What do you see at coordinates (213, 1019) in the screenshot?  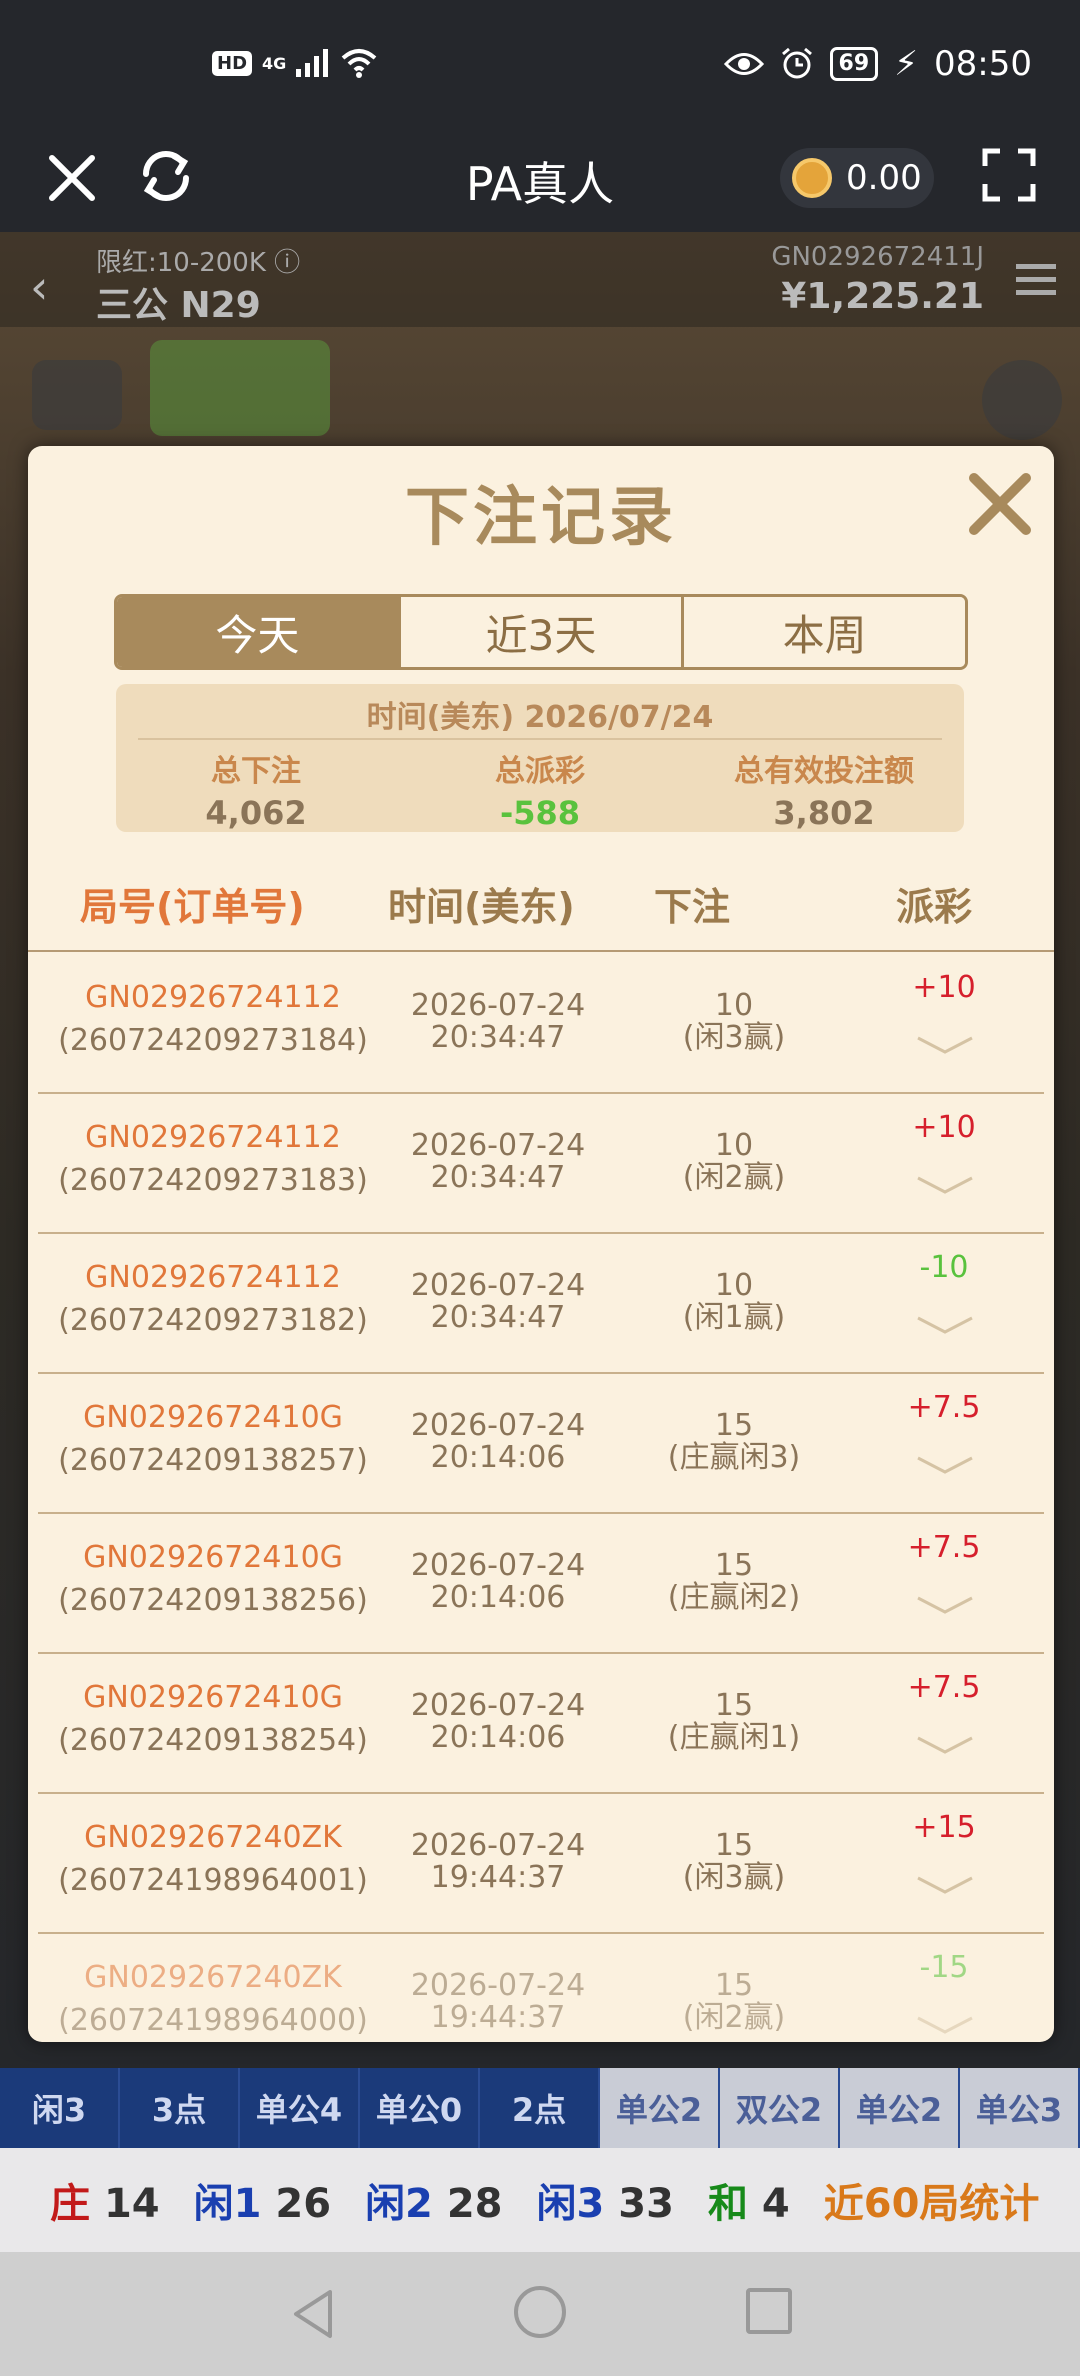 I see `round-id-cell: GN02926724112 (260724209273184)` at bounding box center [213, 1019].